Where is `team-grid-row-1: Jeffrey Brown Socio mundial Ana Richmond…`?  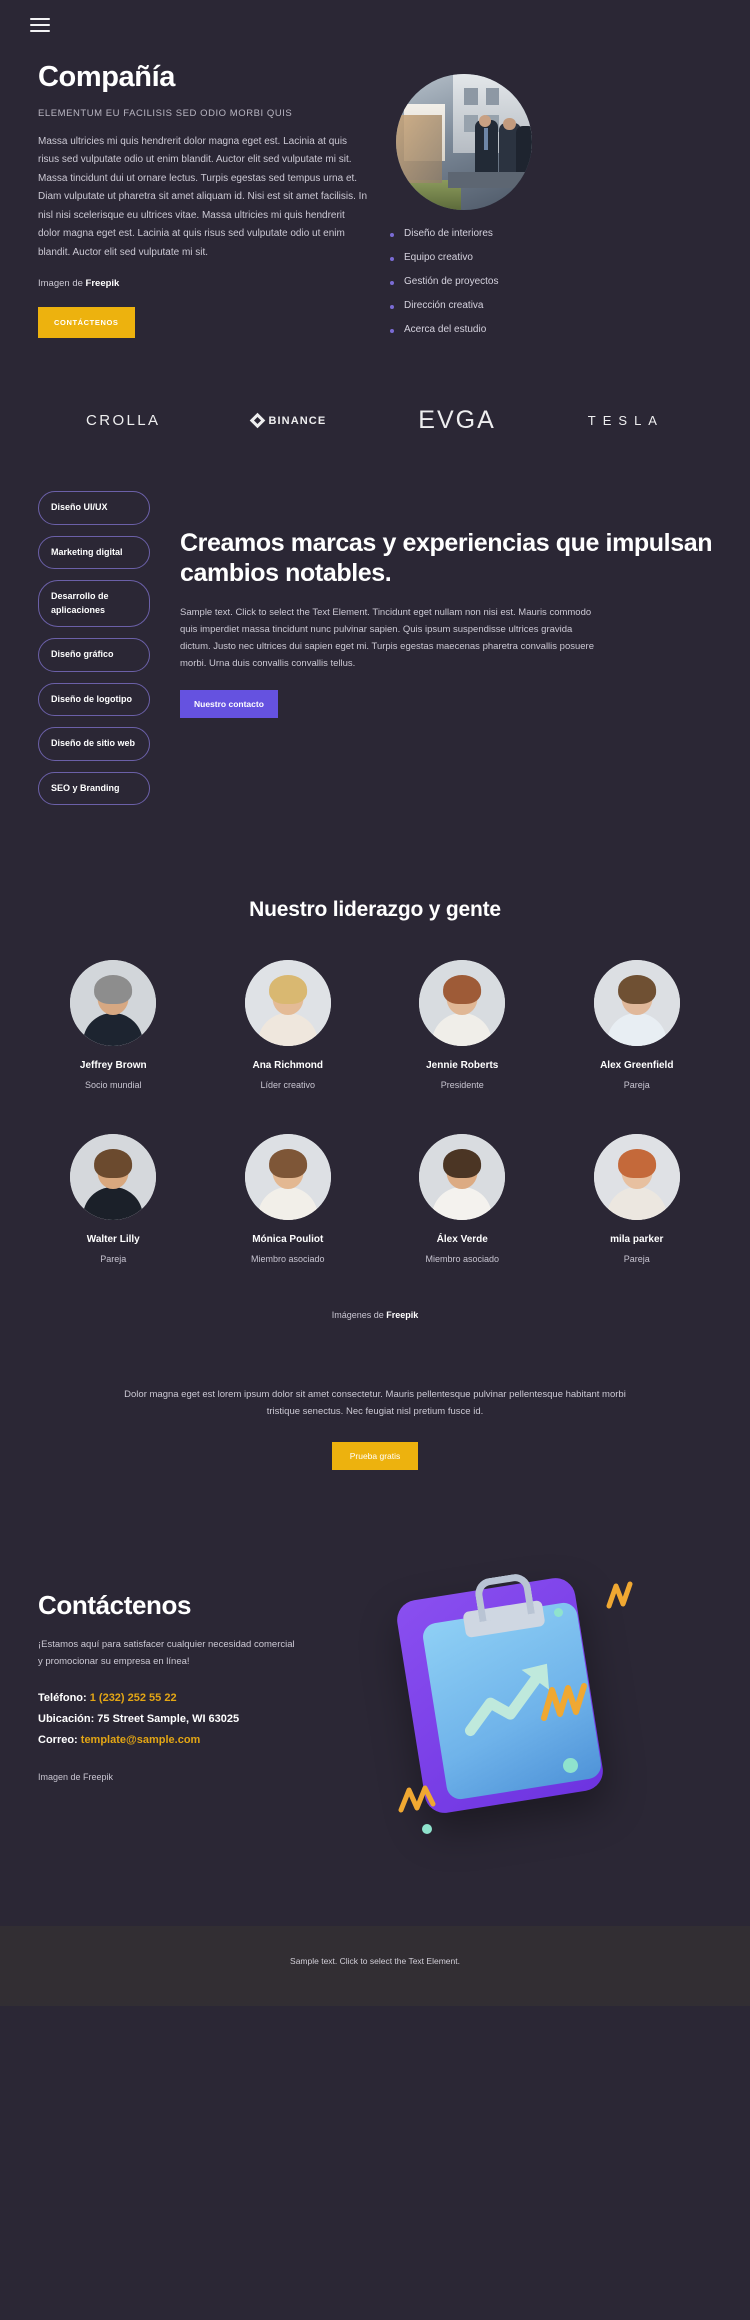 team-grid-row-1: Jeffrey Brown Socio mundial Ana Richmond… is located at coordinates (375, 1025).